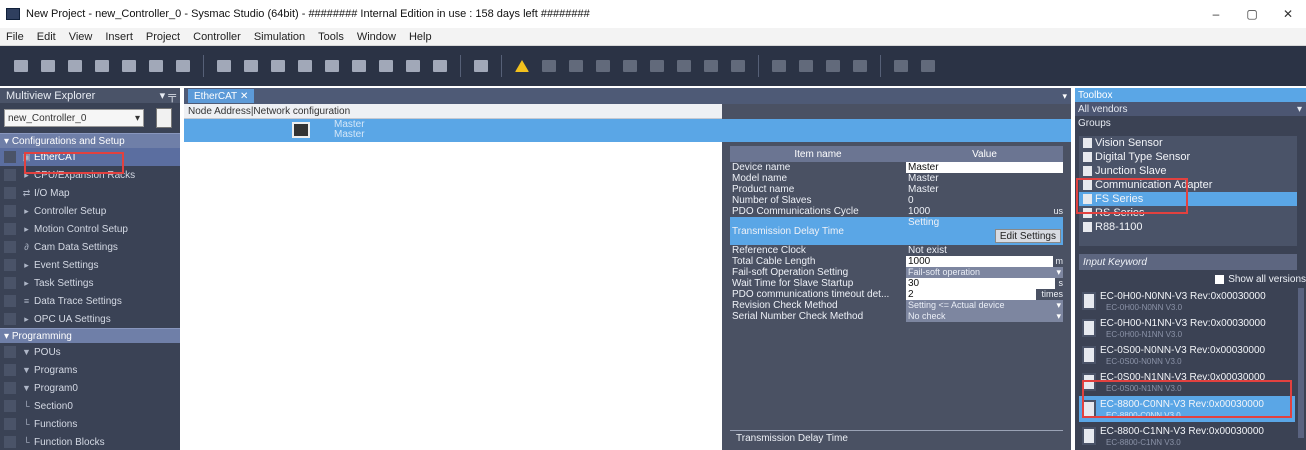 The image size is (1306, 450). What do you see at coordinates (90, 370) in the screenshot?
I see `tree-item-programs: ▼ Programs` at bounding box center [90, 370].